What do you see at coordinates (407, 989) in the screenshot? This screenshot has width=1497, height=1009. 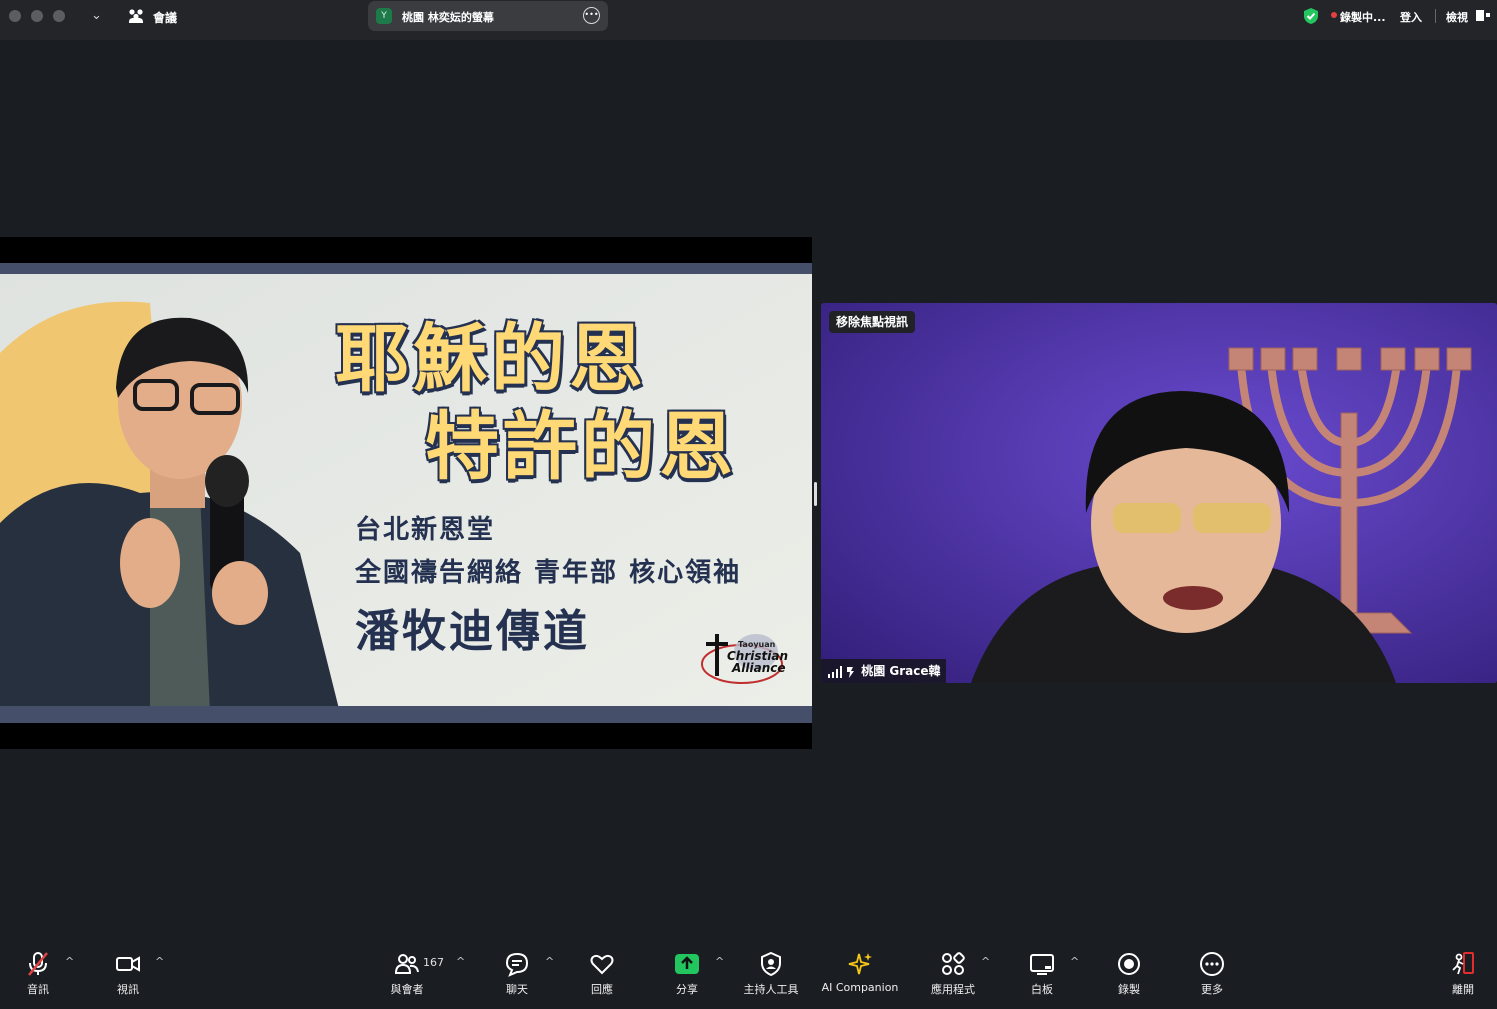 I see `participants-label: 與會者` at bounding box center [407, 989].